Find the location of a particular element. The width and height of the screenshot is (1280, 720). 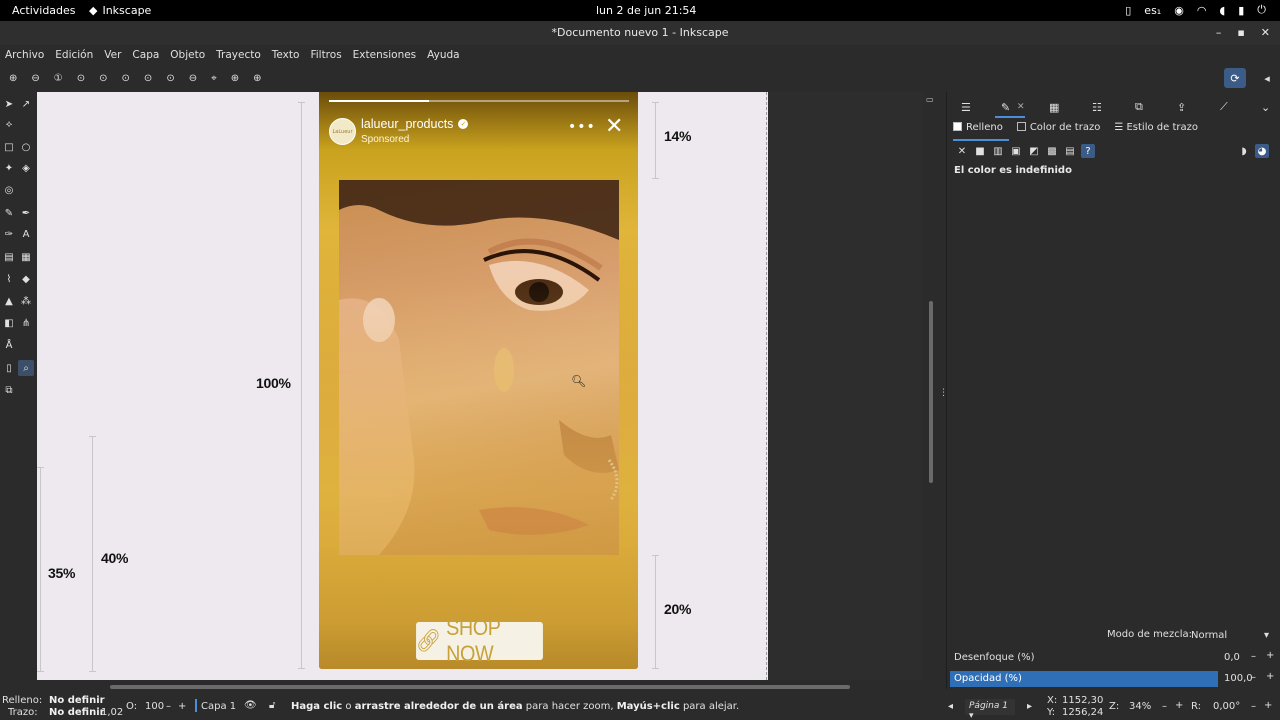

zoom-decrement-icon: – is located at coordinates (1164, 706).